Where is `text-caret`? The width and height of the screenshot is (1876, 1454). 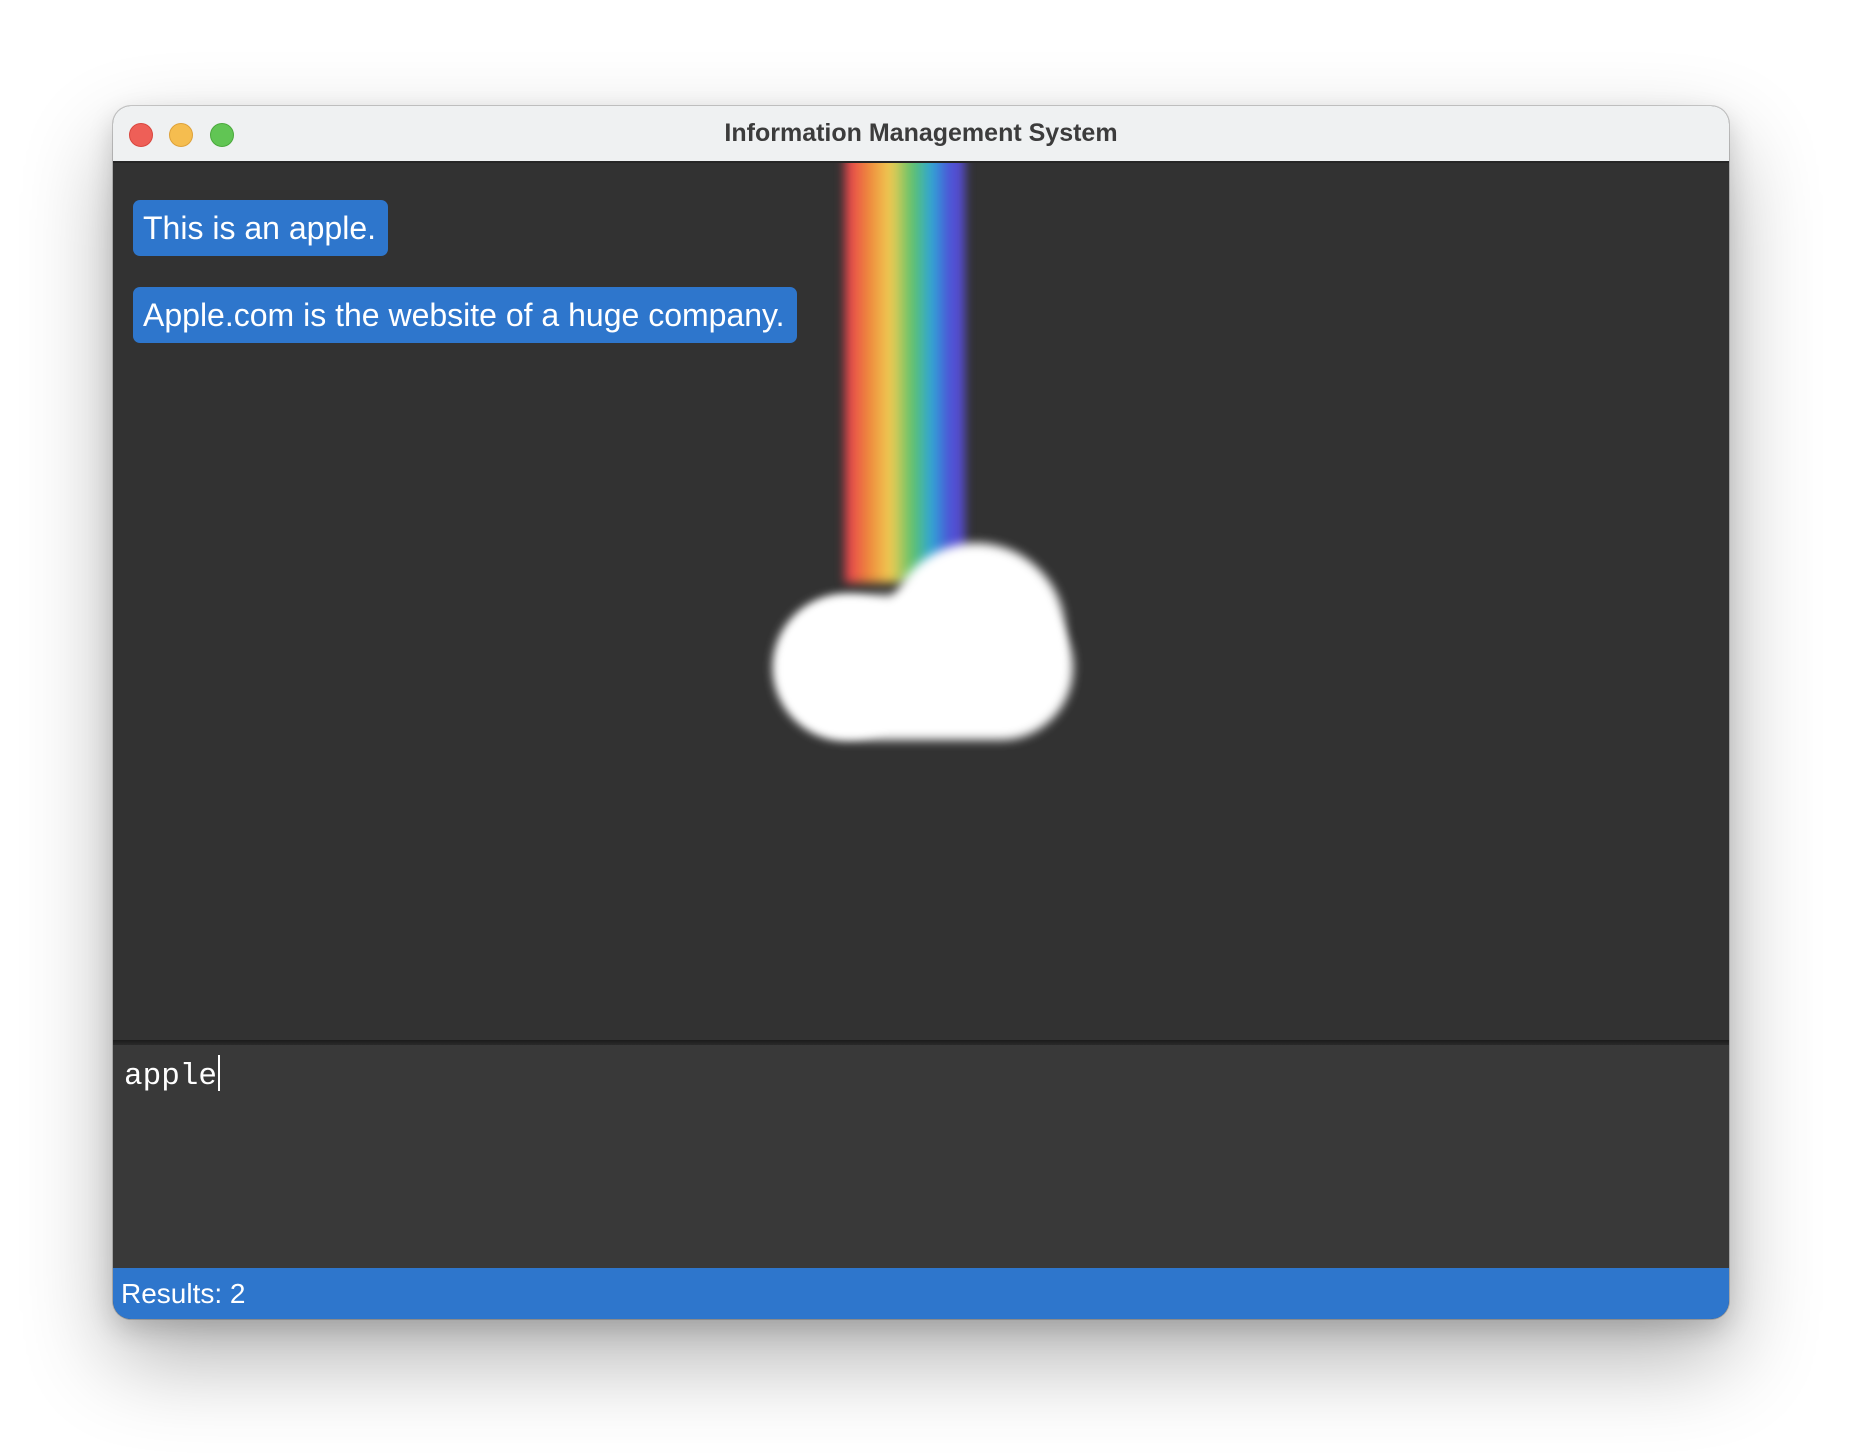
text-caret is located at coordinates (219, 1073).